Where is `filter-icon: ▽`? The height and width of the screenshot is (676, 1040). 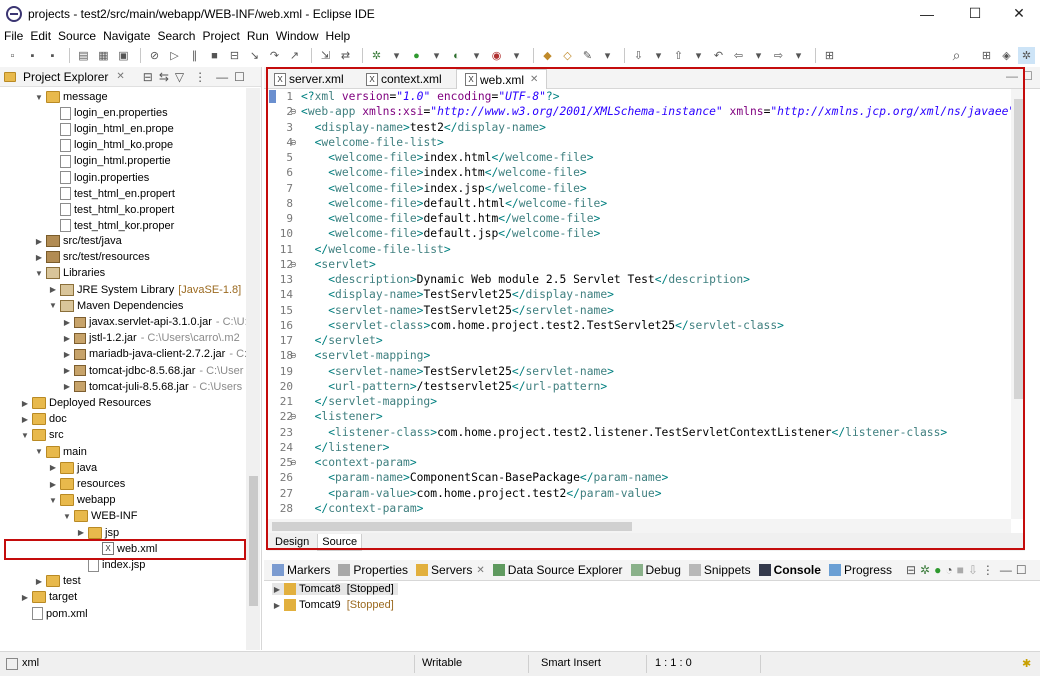 filter-icon: ▽ is located at coordinates (179, 77).